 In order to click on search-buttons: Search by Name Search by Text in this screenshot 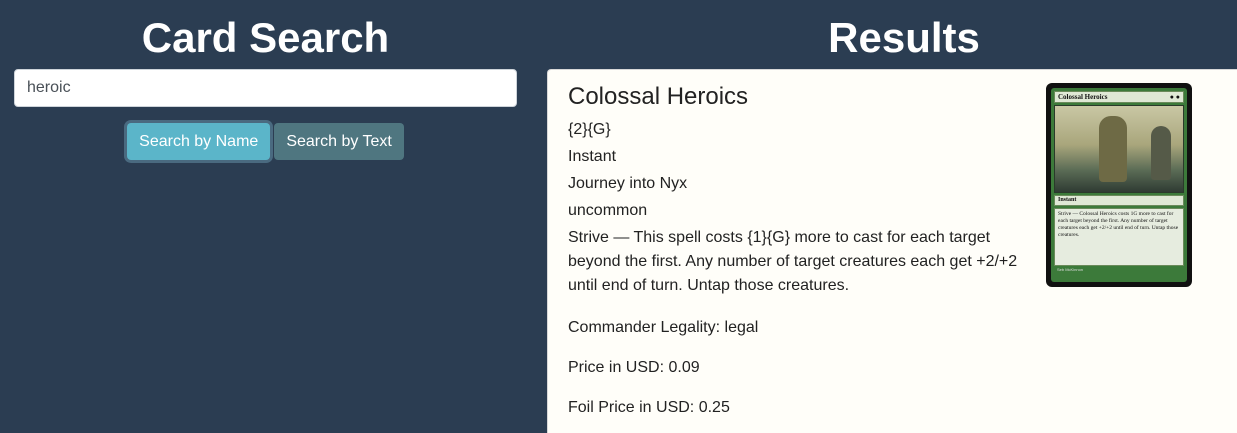, I will do `click(265, 141)`.